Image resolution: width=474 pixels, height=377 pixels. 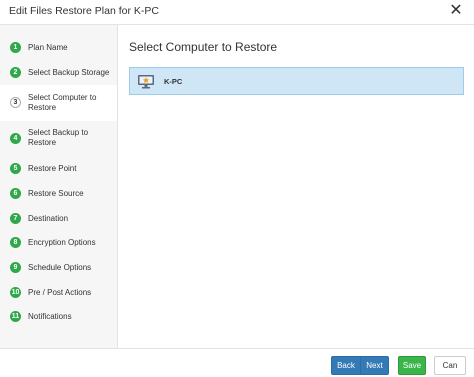 I want to click on step-label: Plan Name, so click(x=48, y=47).